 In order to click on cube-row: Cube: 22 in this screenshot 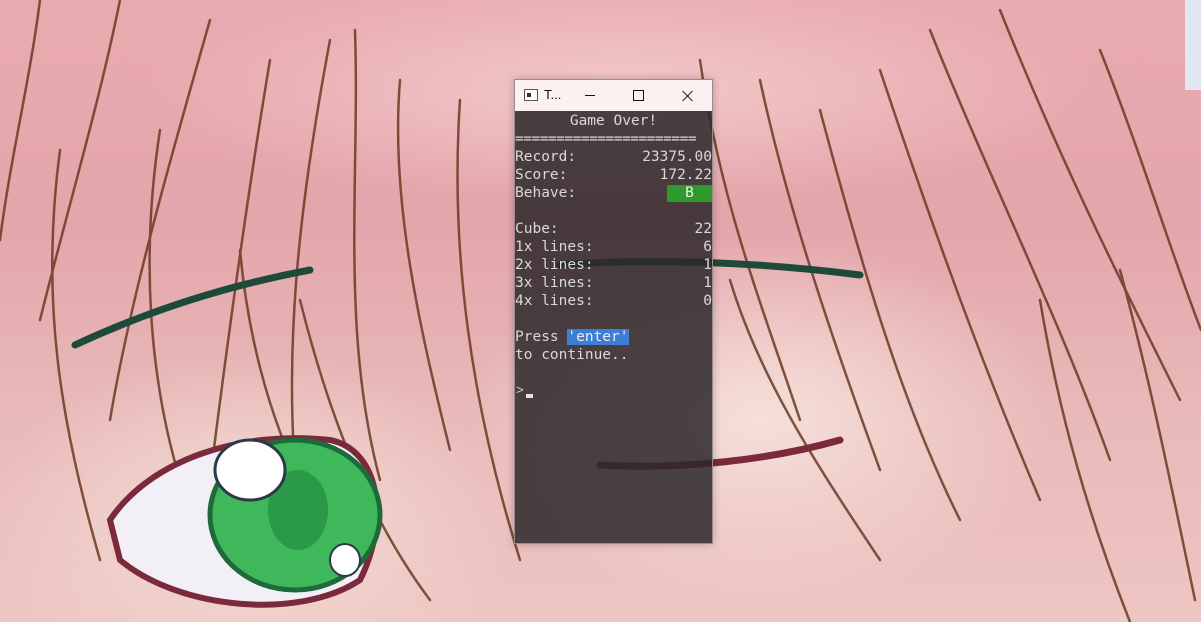, I will do `click(613, 229)`.